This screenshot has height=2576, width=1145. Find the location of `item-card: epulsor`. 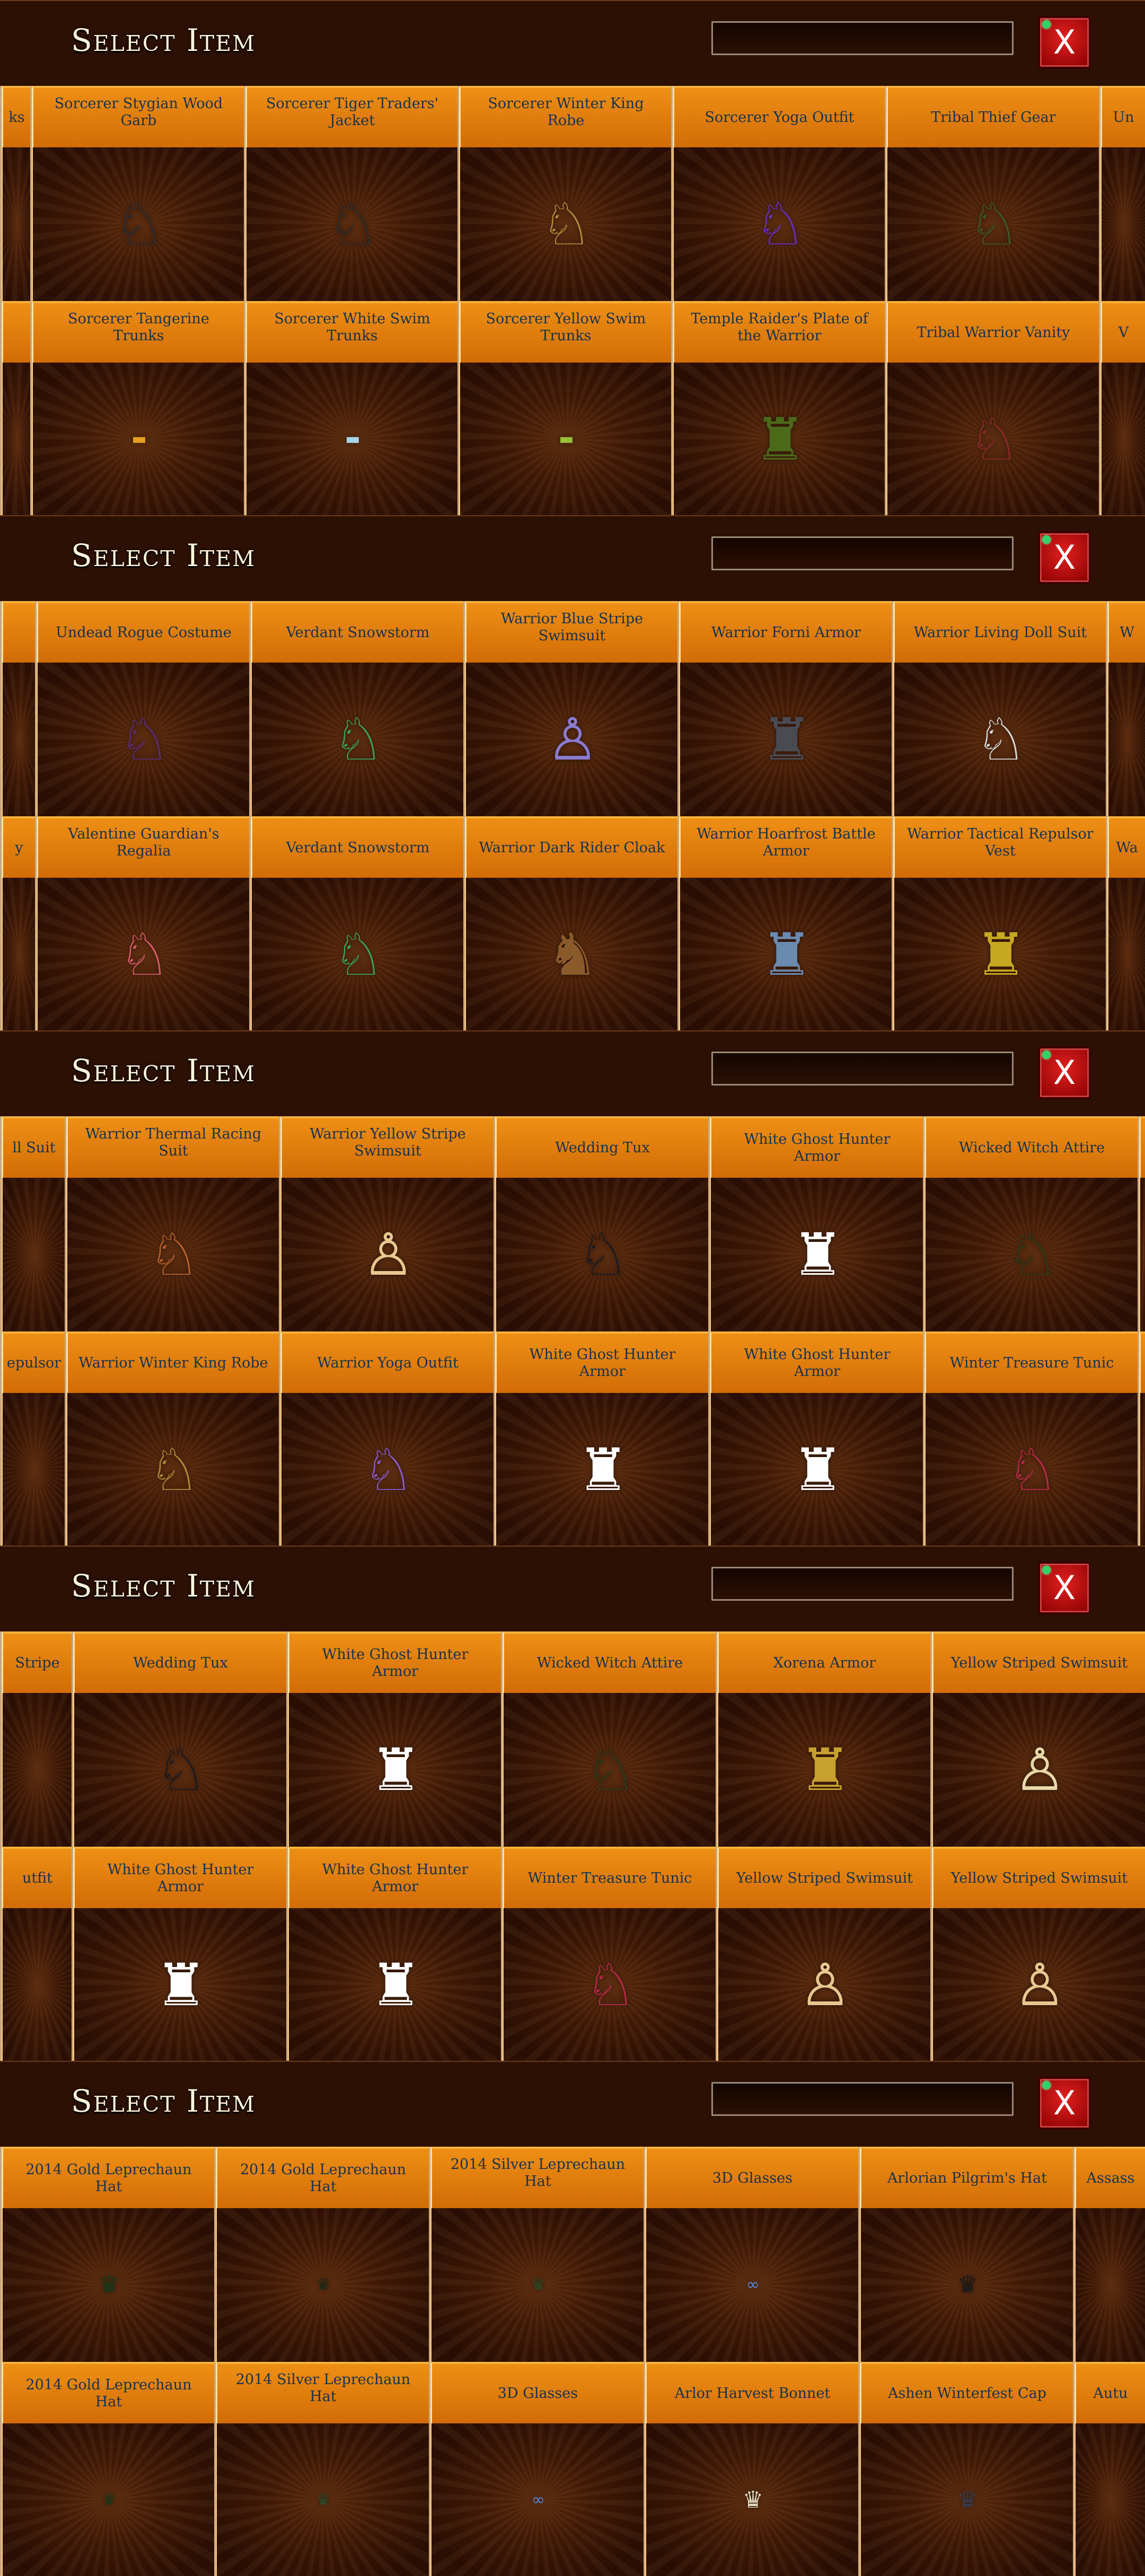

item-card: epulsor is located at coordinates (33, 1438).